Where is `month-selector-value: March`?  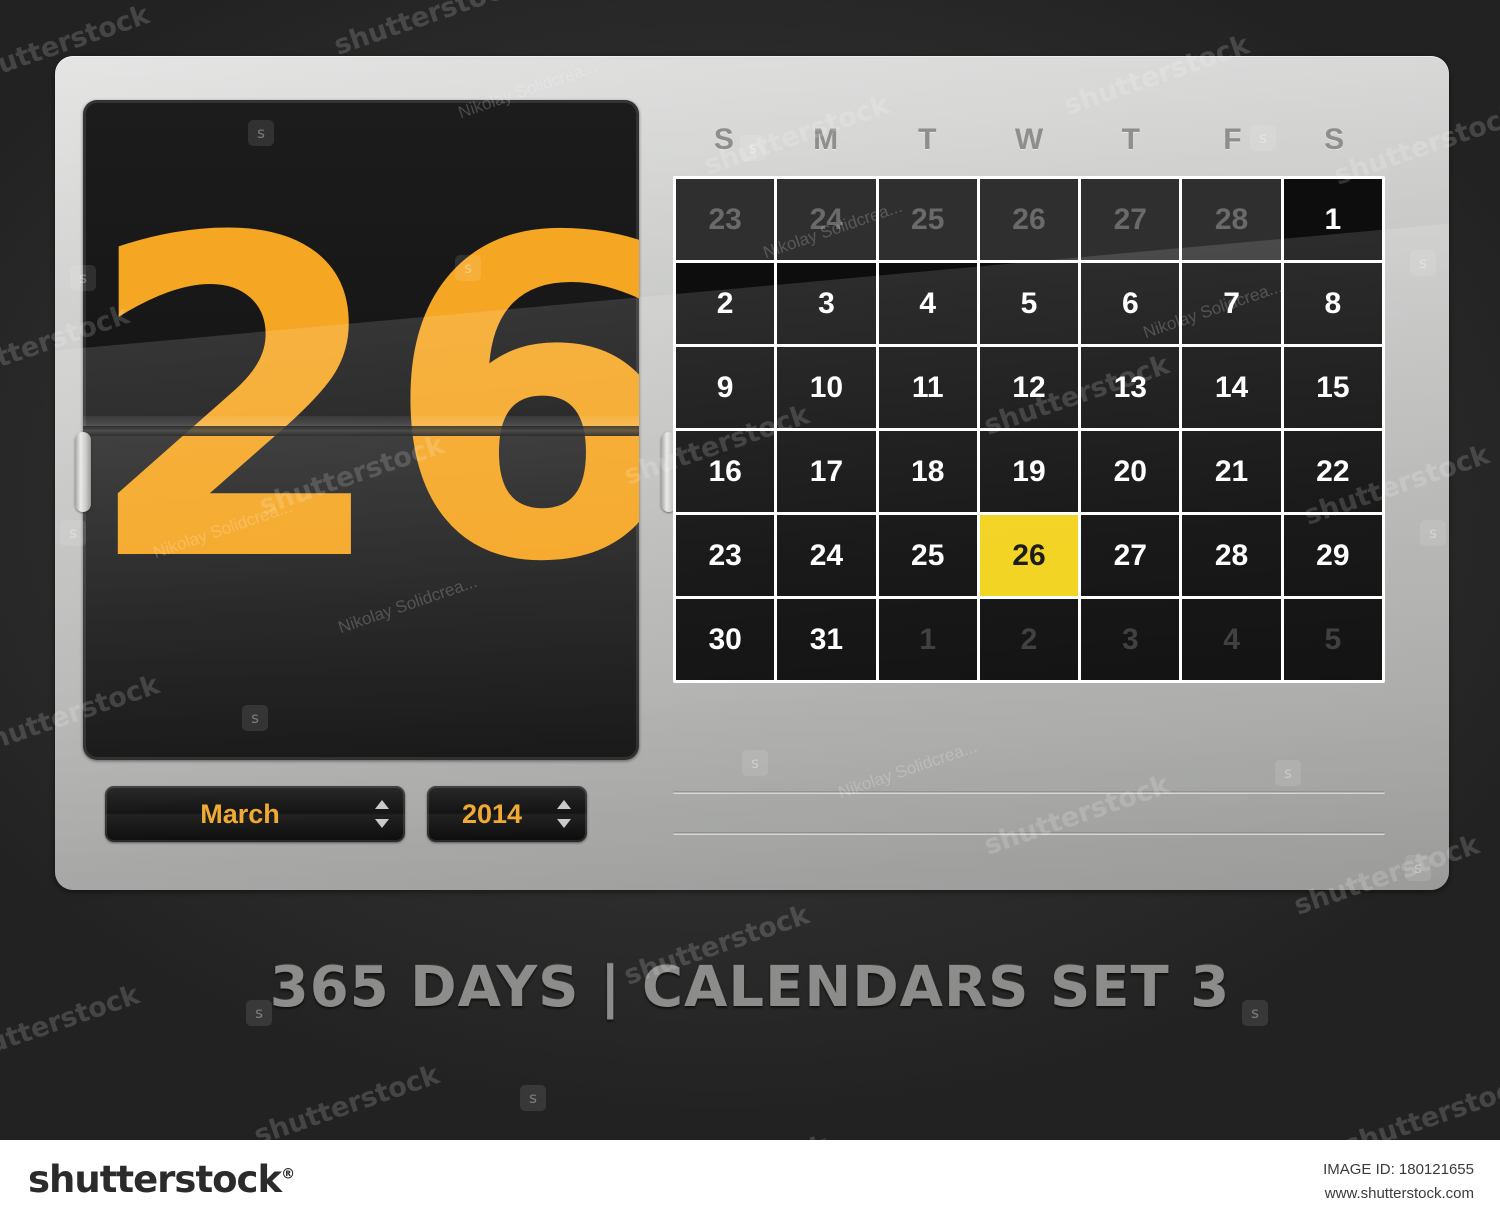 month-selector-value: March is located at coordinates (240, 814).